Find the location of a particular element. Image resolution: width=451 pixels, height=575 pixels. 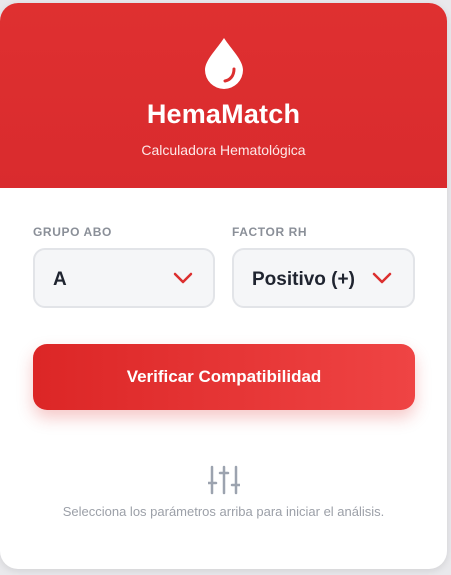

abo-group-select: A is located at coordinates (124, 278).